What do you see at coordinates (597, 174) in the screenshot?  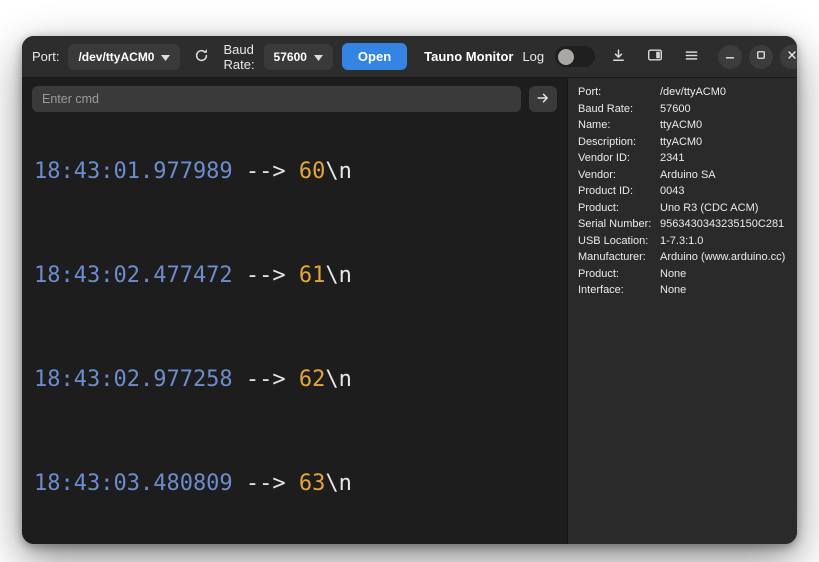 I see `info-label: Vendor:` at bounding box center [597, 174].